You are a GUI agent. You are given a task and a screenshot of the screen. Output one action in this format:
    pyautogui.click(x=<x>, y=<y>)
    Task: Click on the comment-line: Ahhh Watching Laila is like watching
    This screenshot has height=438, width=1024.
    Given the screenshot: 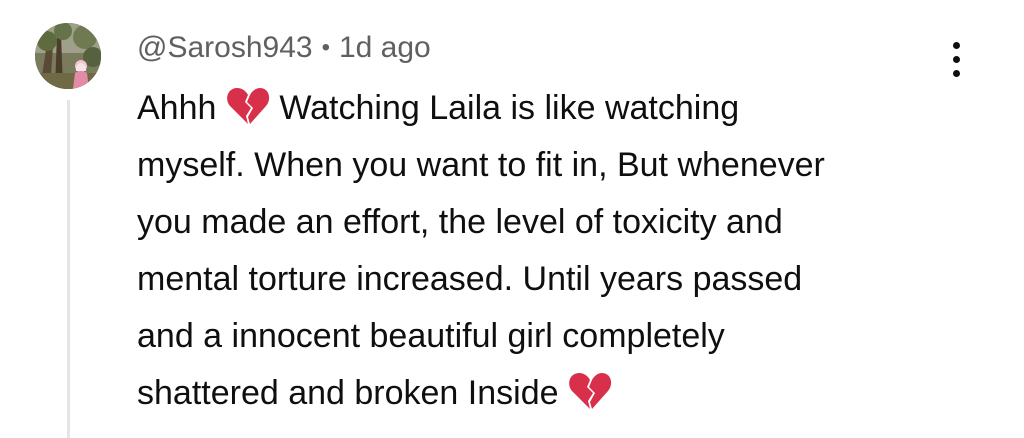 What is the action you would take?
    pyautogui.click(x=537, y=108)
    